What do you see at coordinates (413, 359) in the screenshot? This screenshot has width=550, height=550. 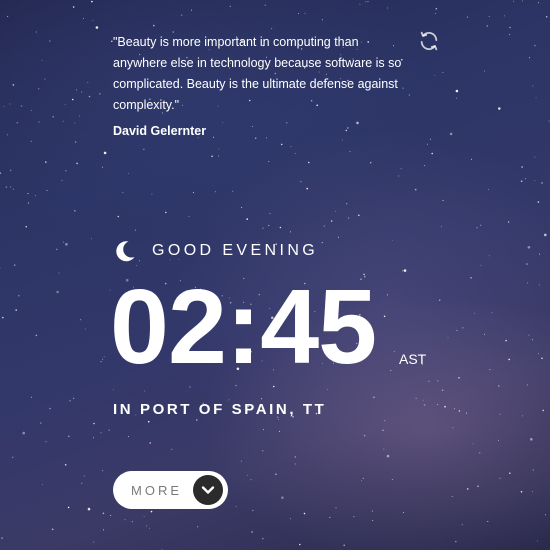 I see `timezone-label: AST` at bounding box center [413, 359].